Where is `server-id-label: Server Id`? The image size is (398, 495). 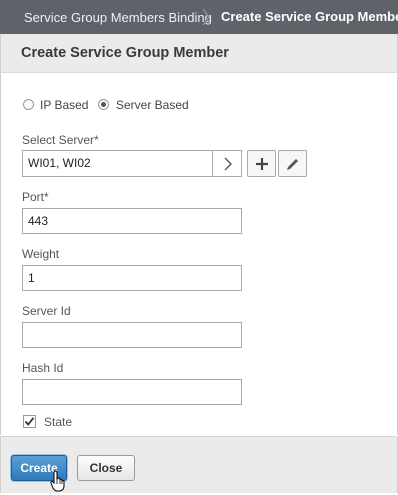 server-id-label: Server Id is located at coordinates (46, 311).